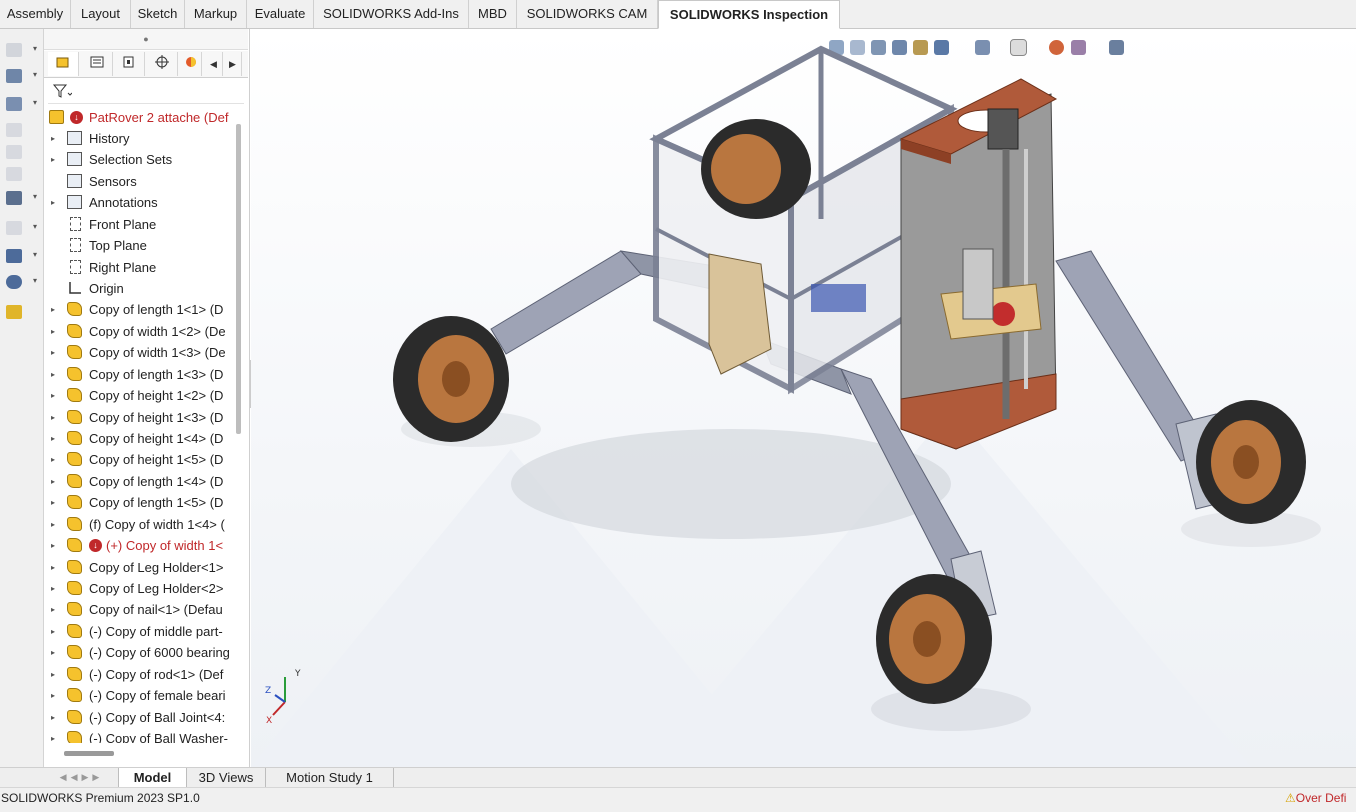 This screenshot has width=1356, height=812. I want to click on tree-item: ▸ (-) Copy of female beari, so click(142, 695).